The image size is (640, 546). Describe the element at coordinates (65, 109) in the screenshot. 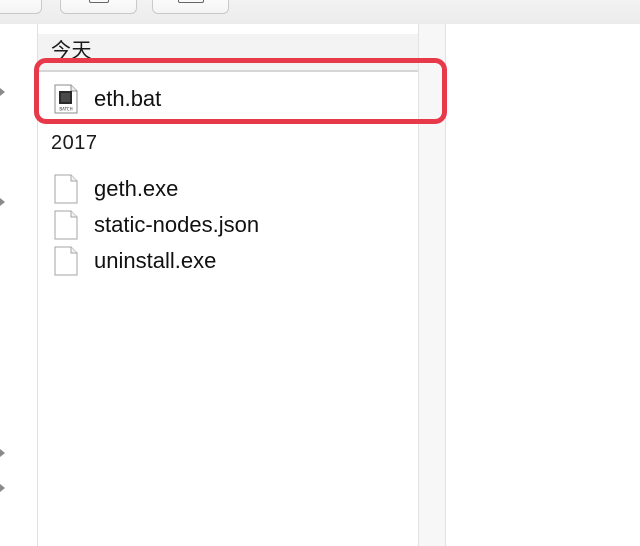

I see `batch-icon-label: BATCH` at that location.